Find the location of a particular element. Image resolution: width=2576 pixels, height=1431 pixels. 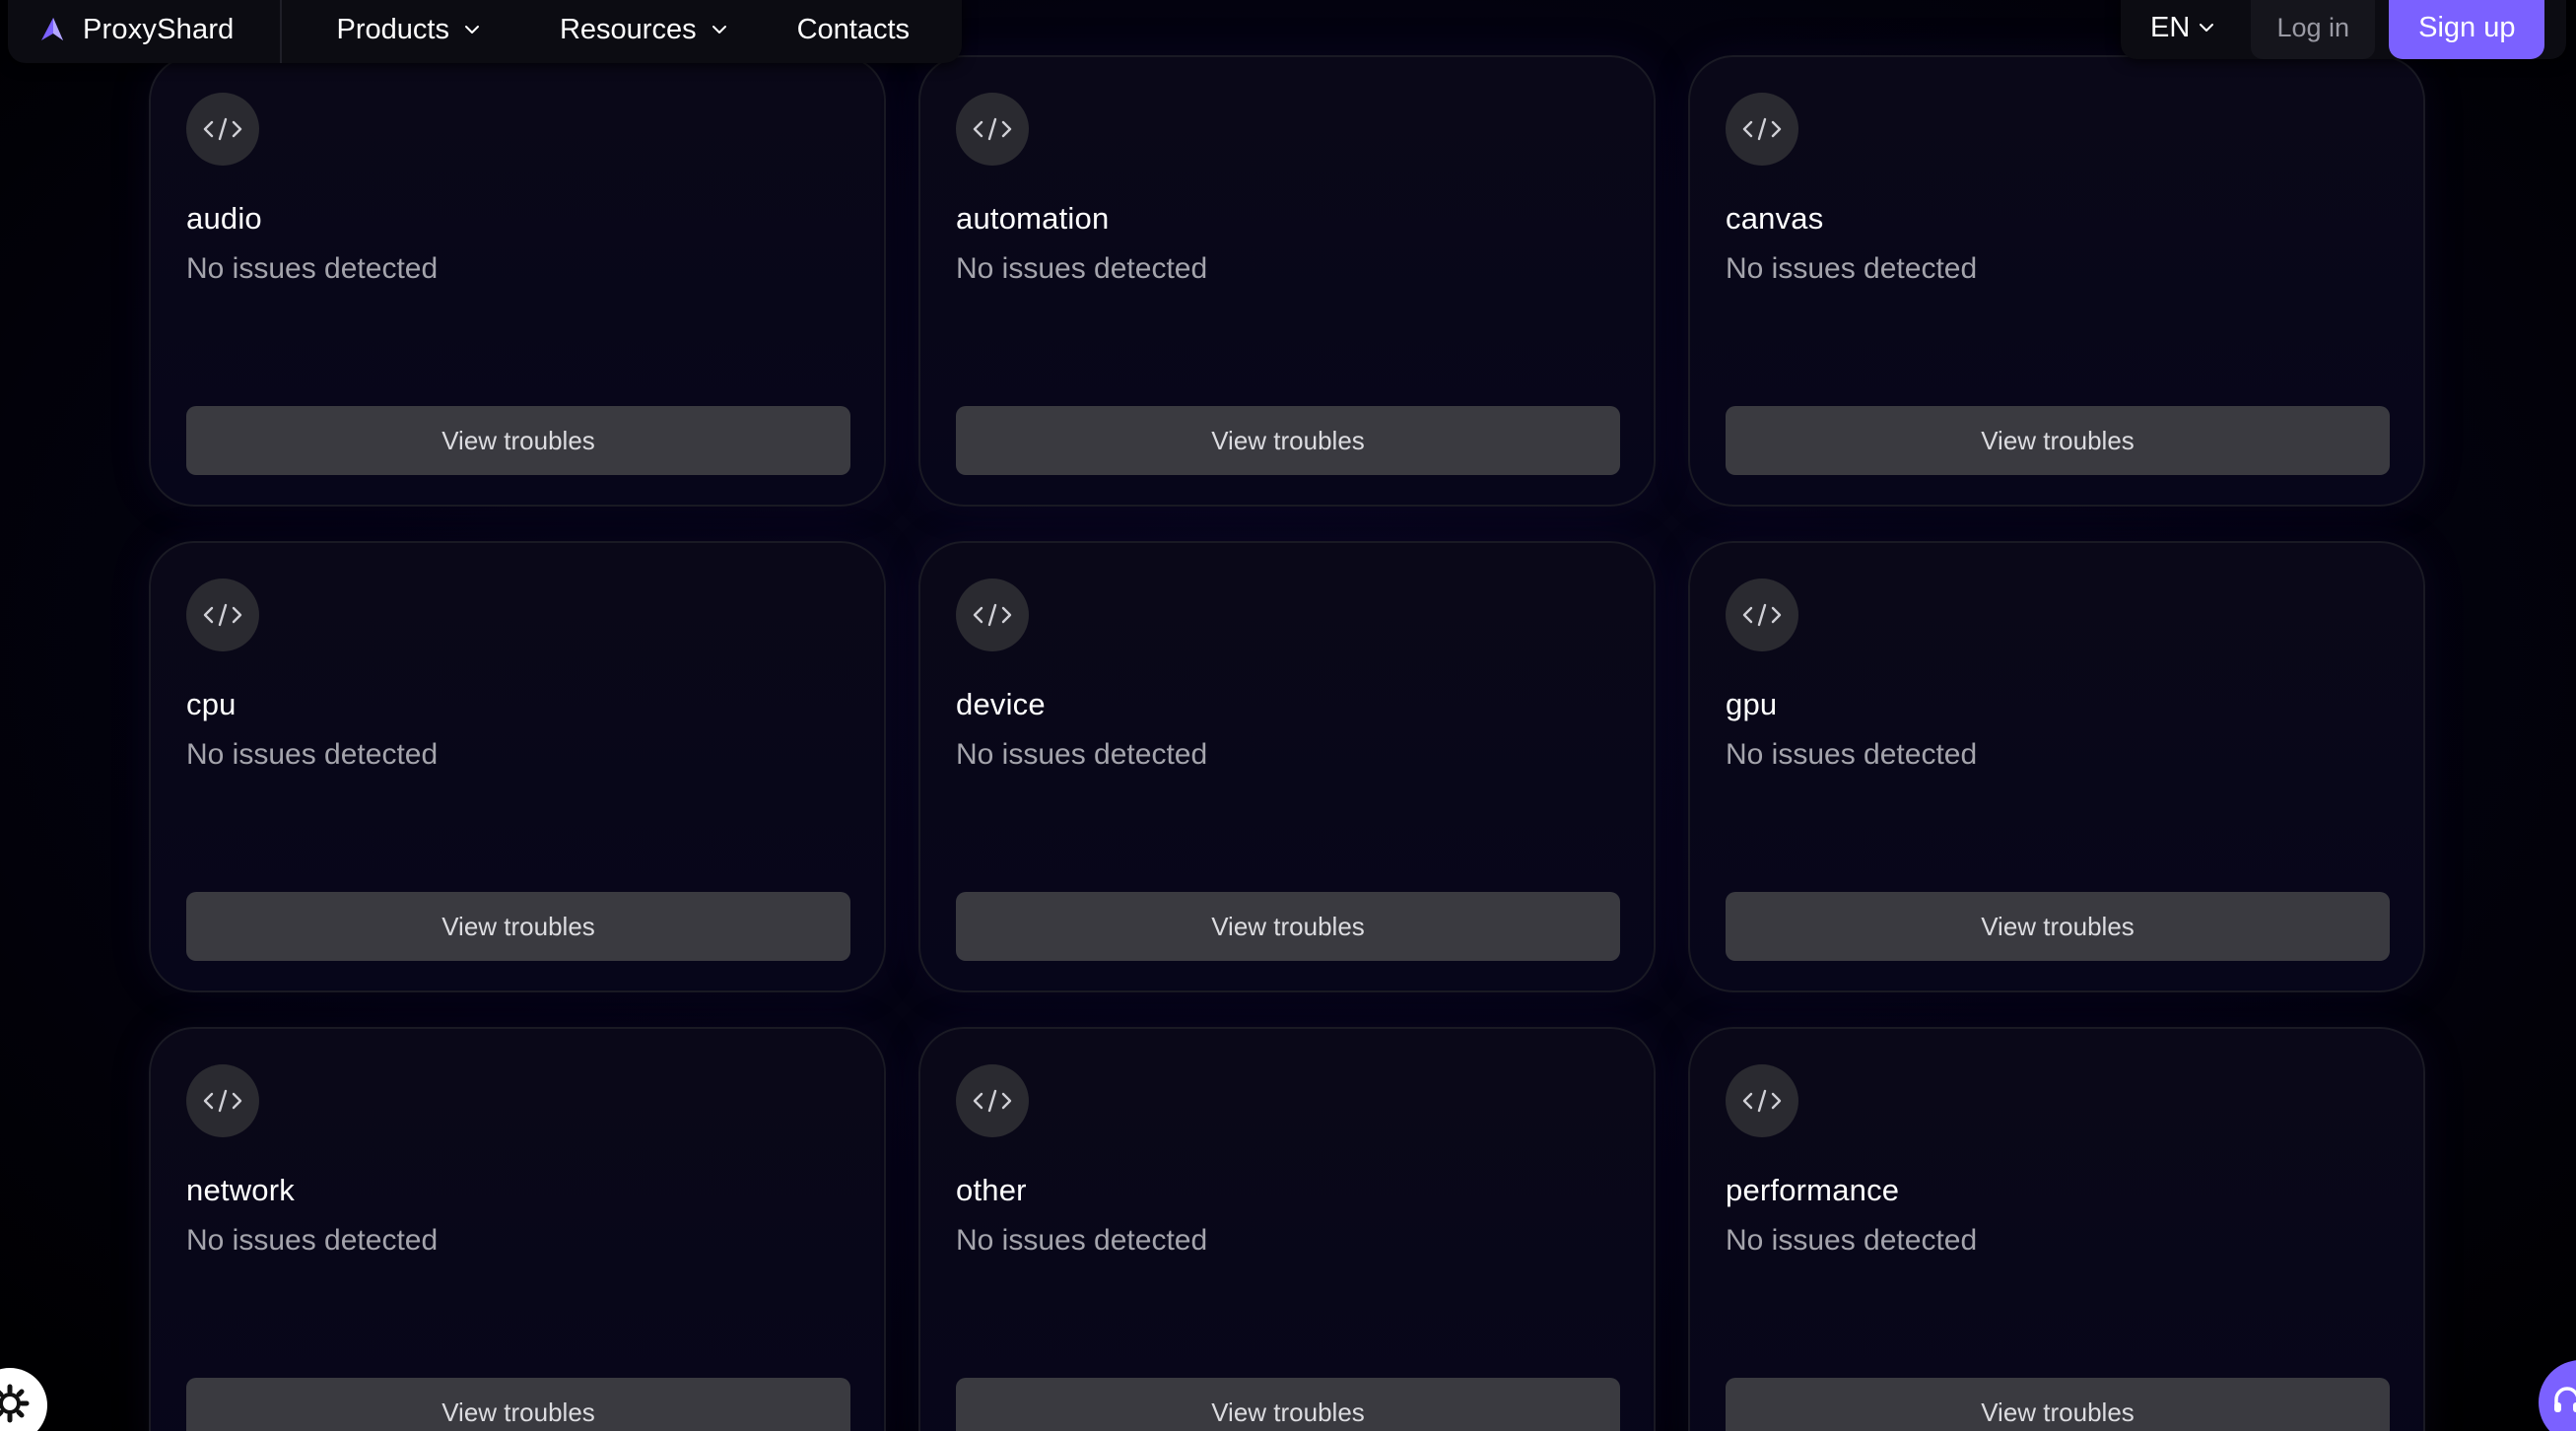

card-title: performance is located at coordinates (1813, 1190).